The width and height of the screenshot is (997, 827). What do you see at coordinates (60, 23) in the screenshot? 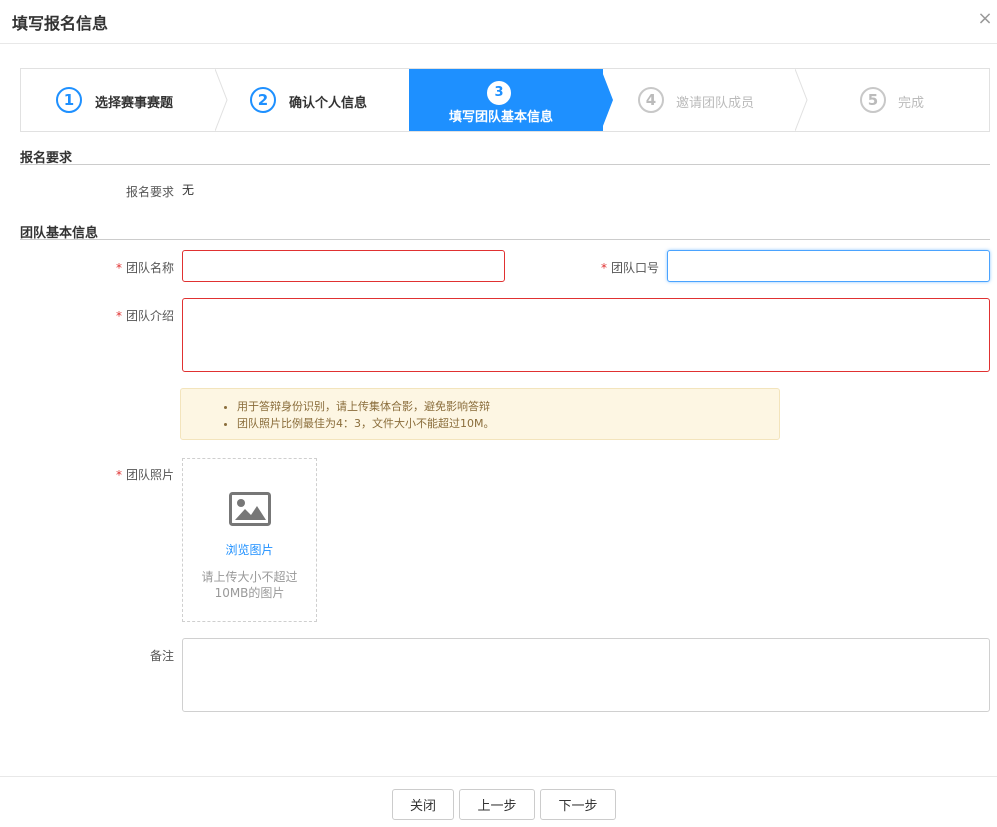
I see `dialog-title: 填写报名信息` at bounding box center [60, 23].